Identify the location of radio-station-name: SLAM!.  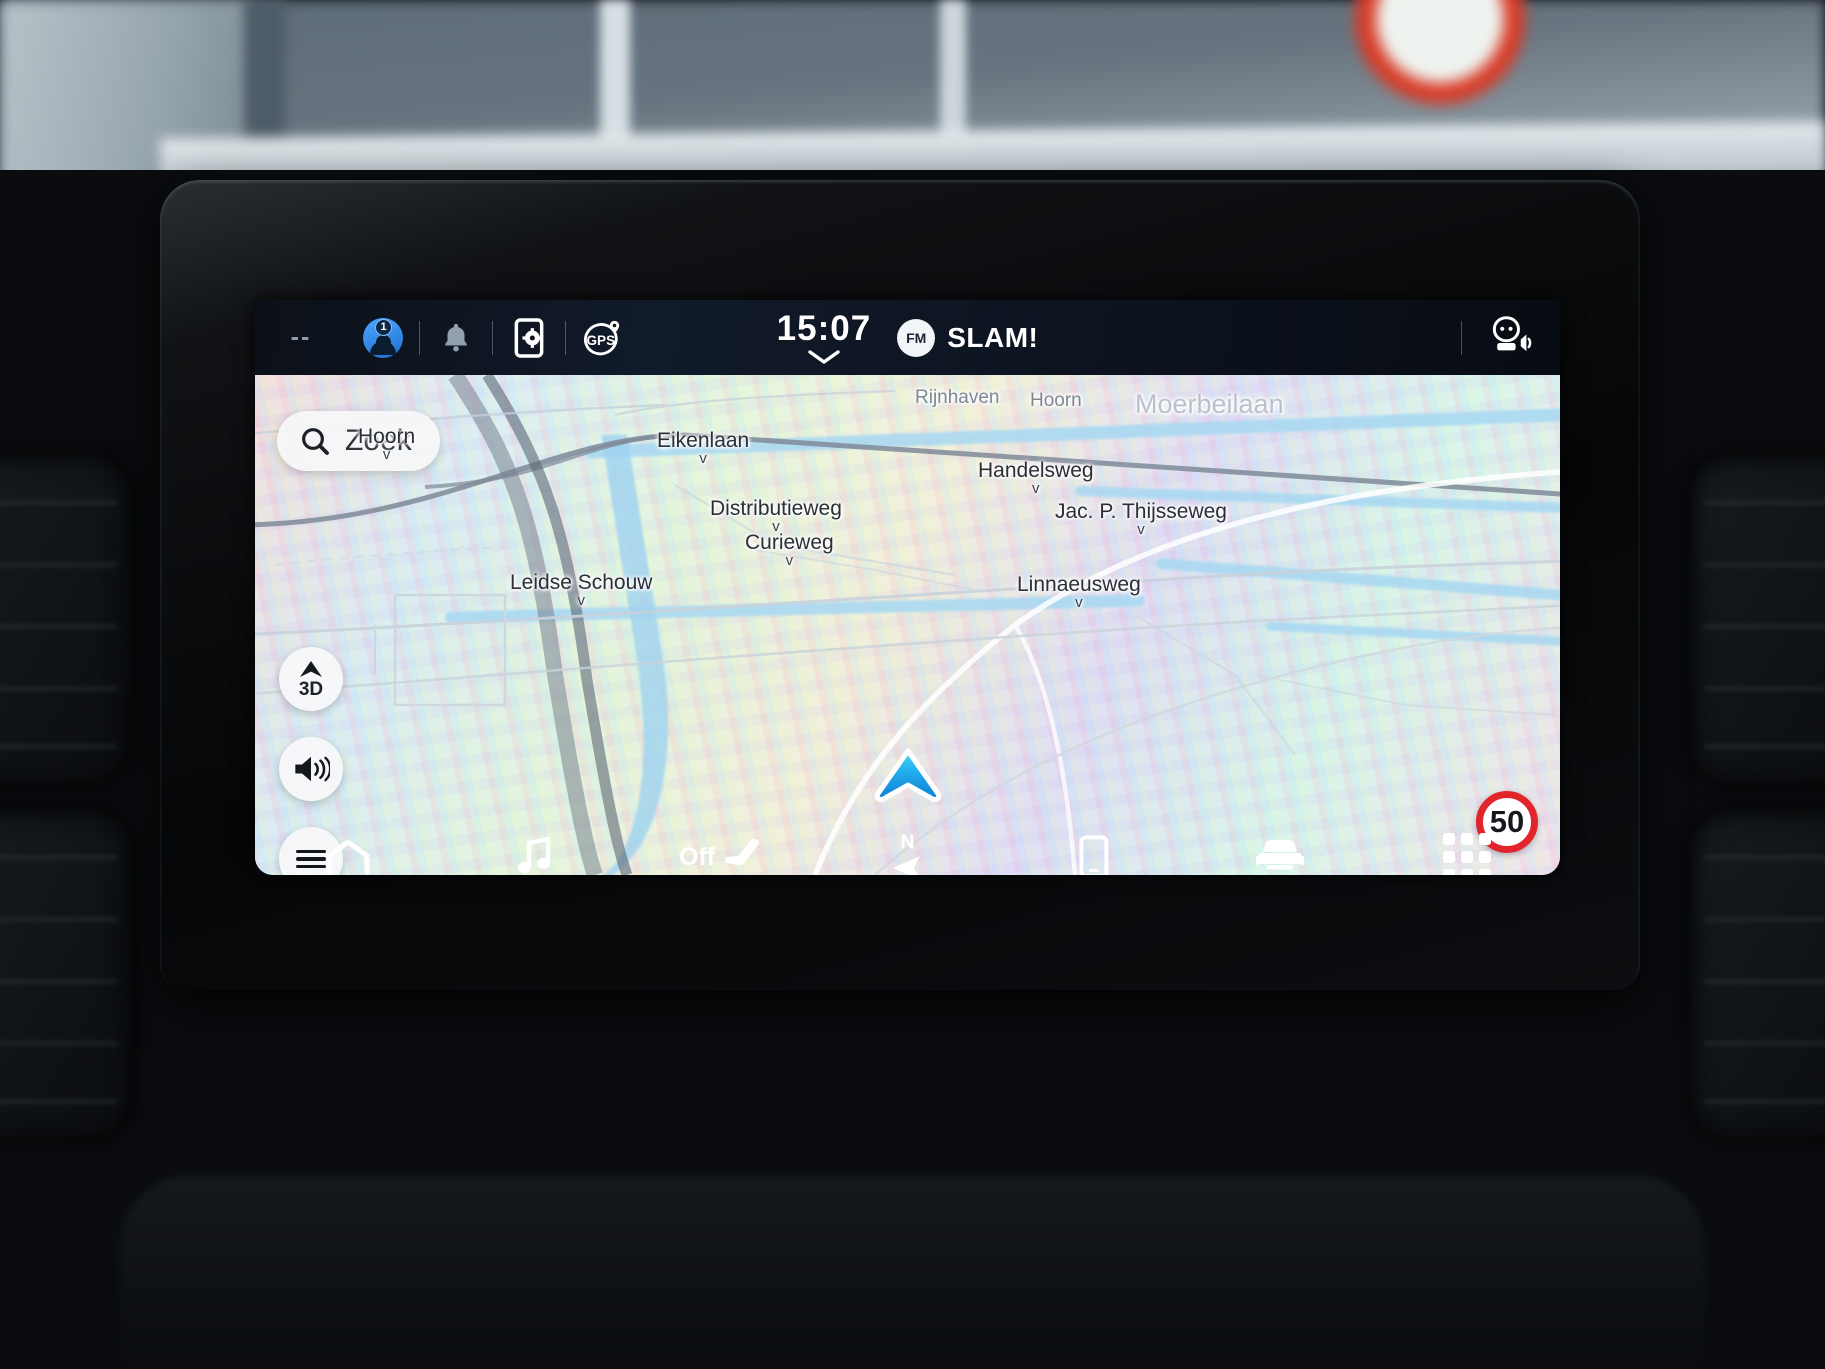
(993, 337).